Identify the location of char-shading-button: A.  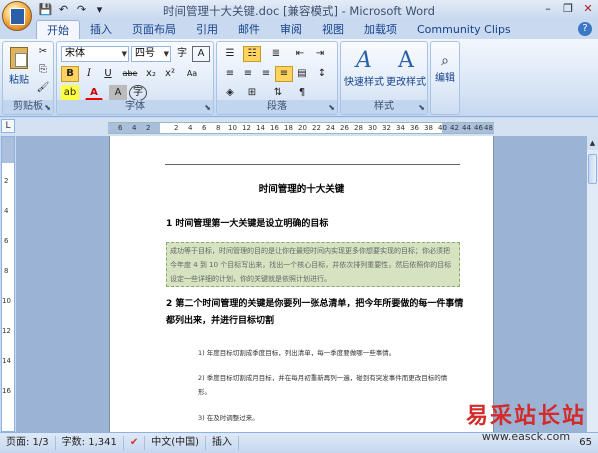
(118, 93).